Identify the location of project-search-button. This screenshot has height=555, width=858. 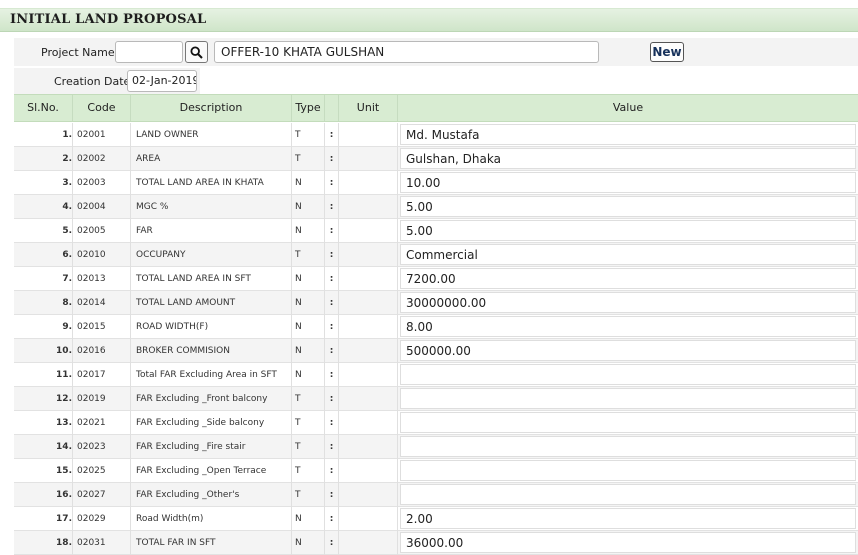
(196, 52).